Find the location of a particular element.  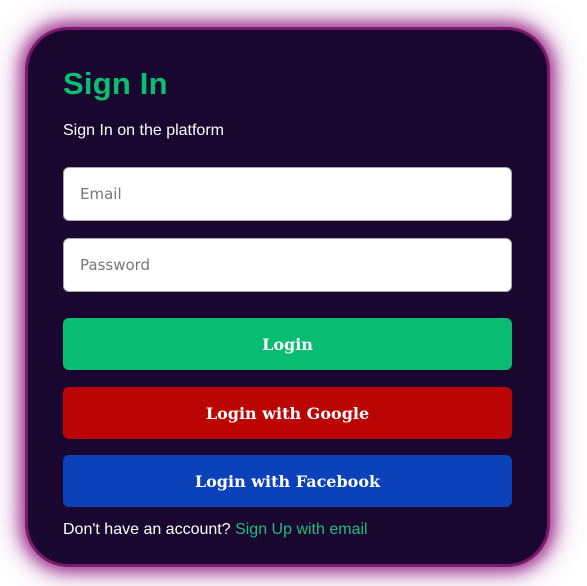

password-field is located at coordinates (287, 265).